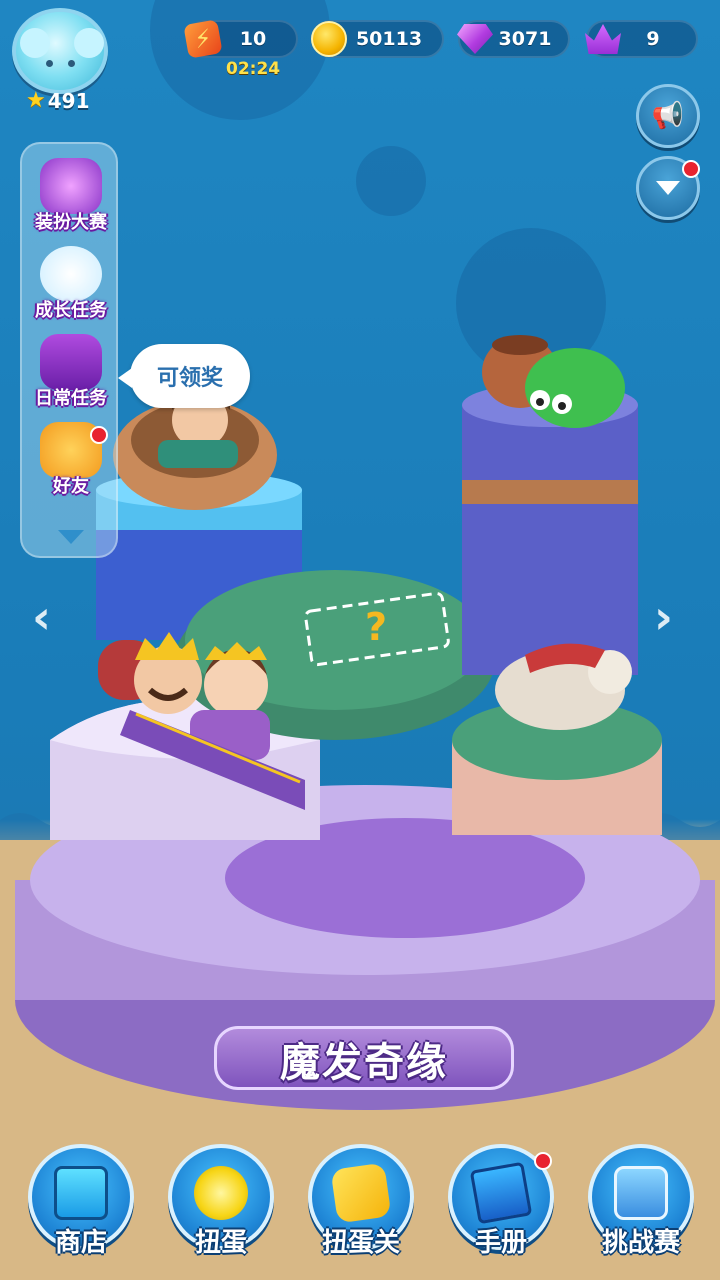  Describe the element at coordinates (364, 1063) in the screenshot. I see `stage-title: 魔发奇缘` at that location.